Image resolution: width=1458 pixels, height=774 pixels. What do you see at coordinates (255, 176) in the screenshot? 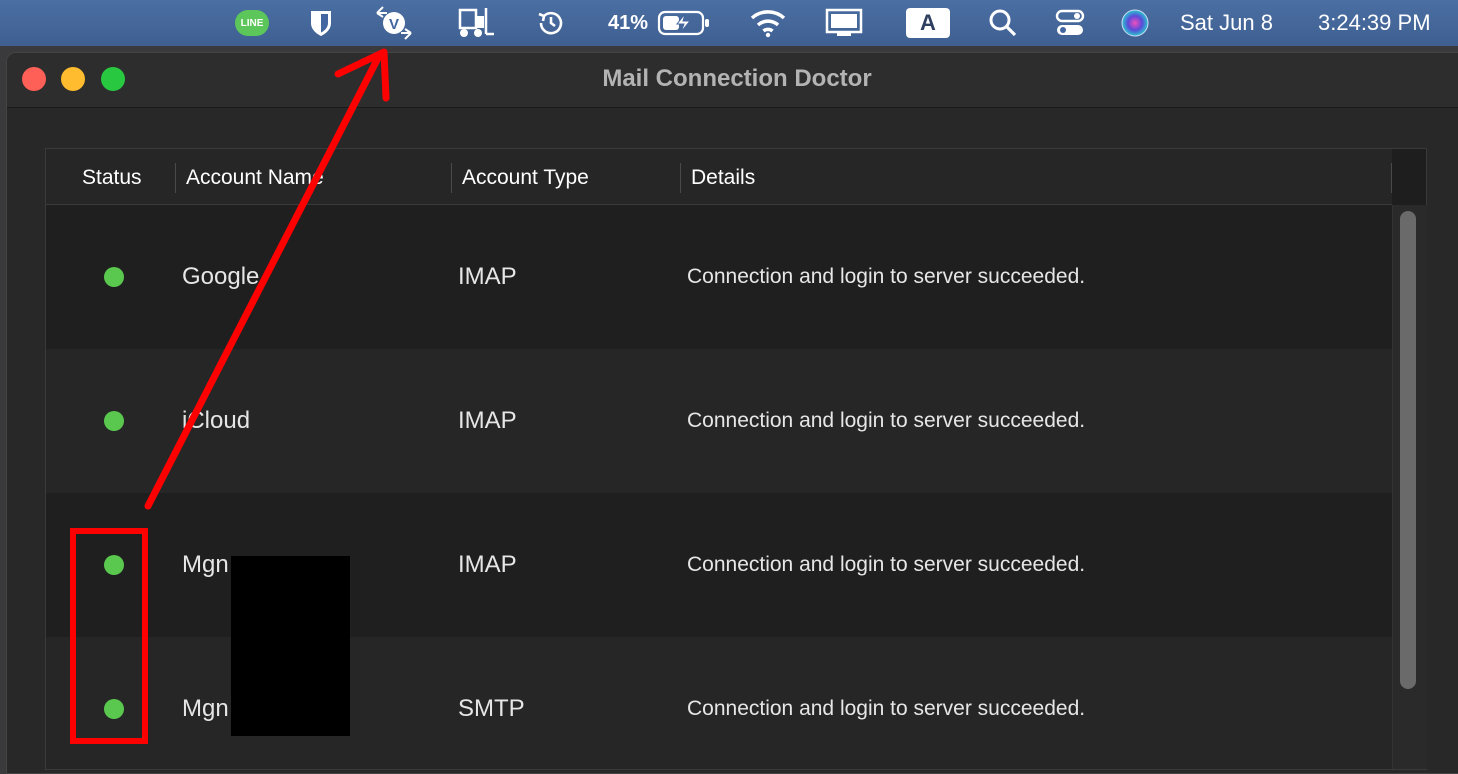
I see `column-header-account-name: Account Name` at bounding box center [255, 176].